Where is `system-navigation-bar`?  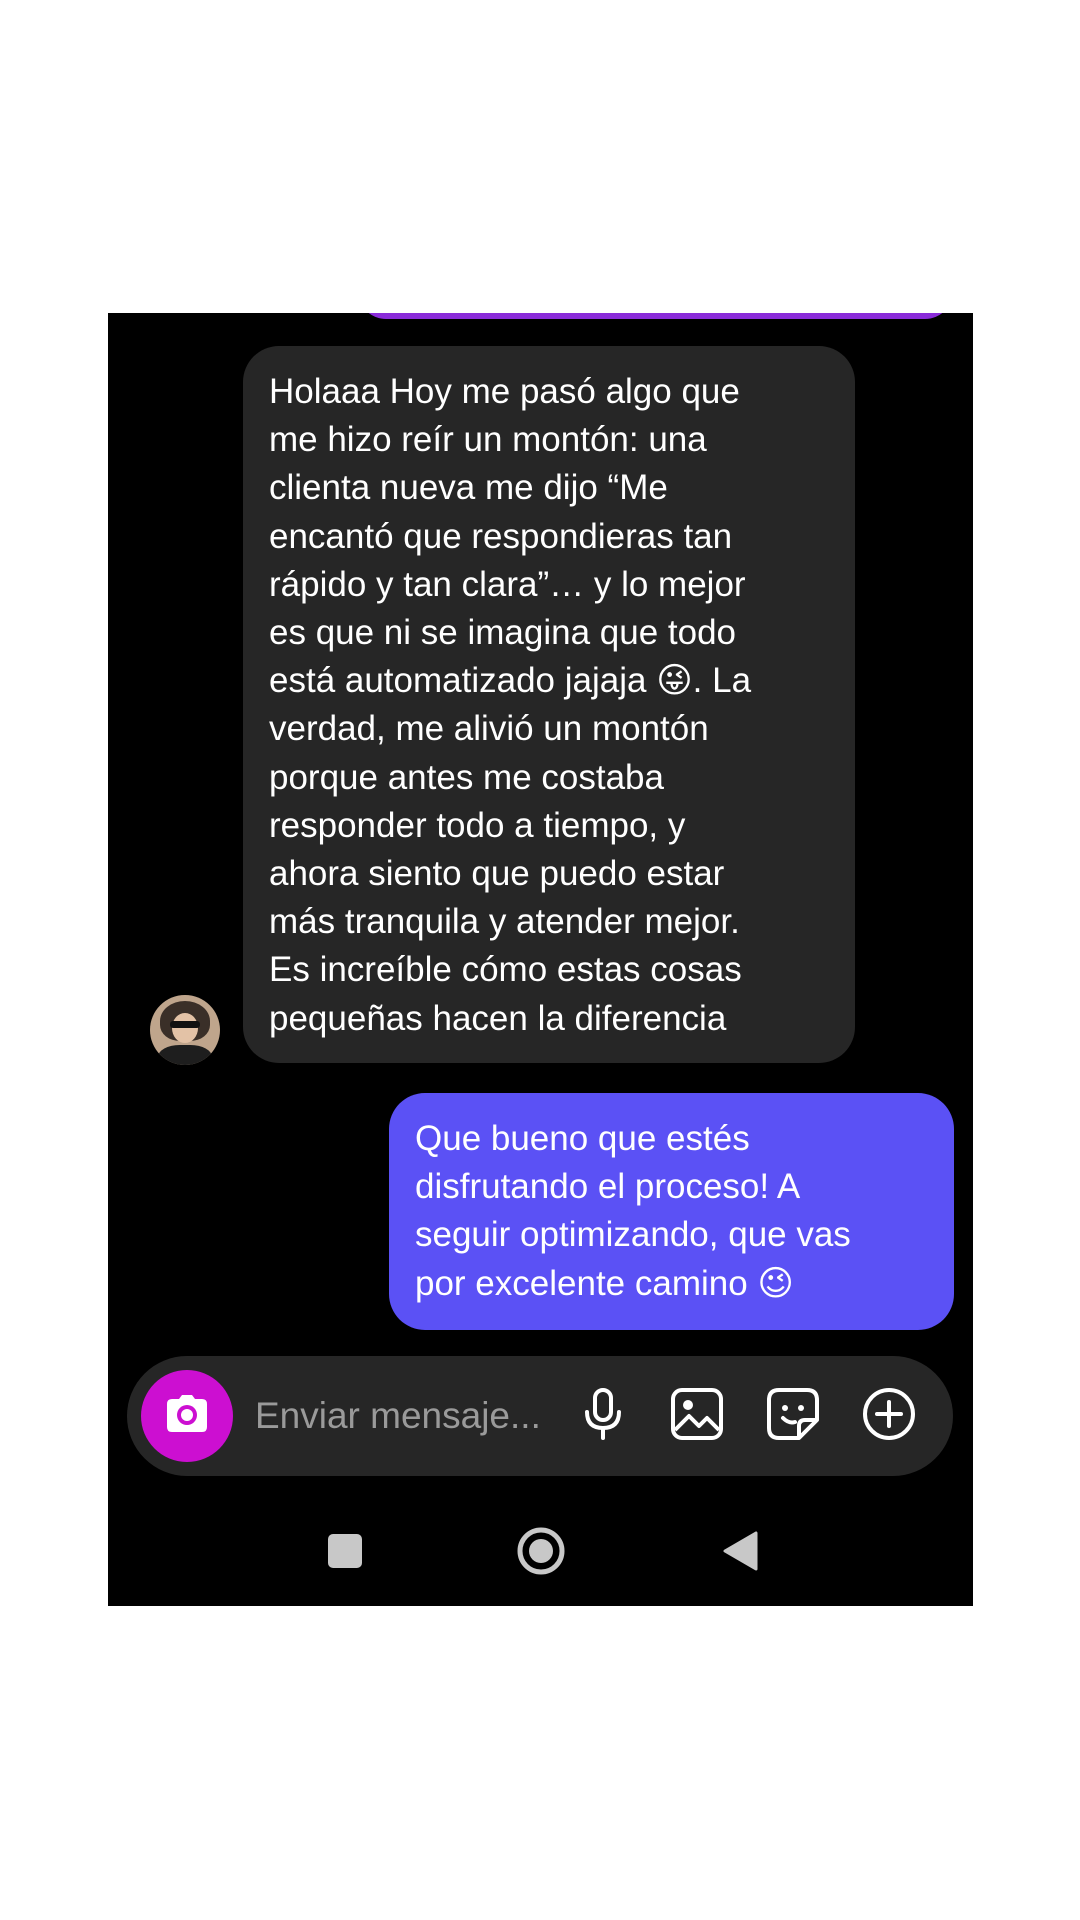 system-navigation-bar is located at coordinates (540, 1553).